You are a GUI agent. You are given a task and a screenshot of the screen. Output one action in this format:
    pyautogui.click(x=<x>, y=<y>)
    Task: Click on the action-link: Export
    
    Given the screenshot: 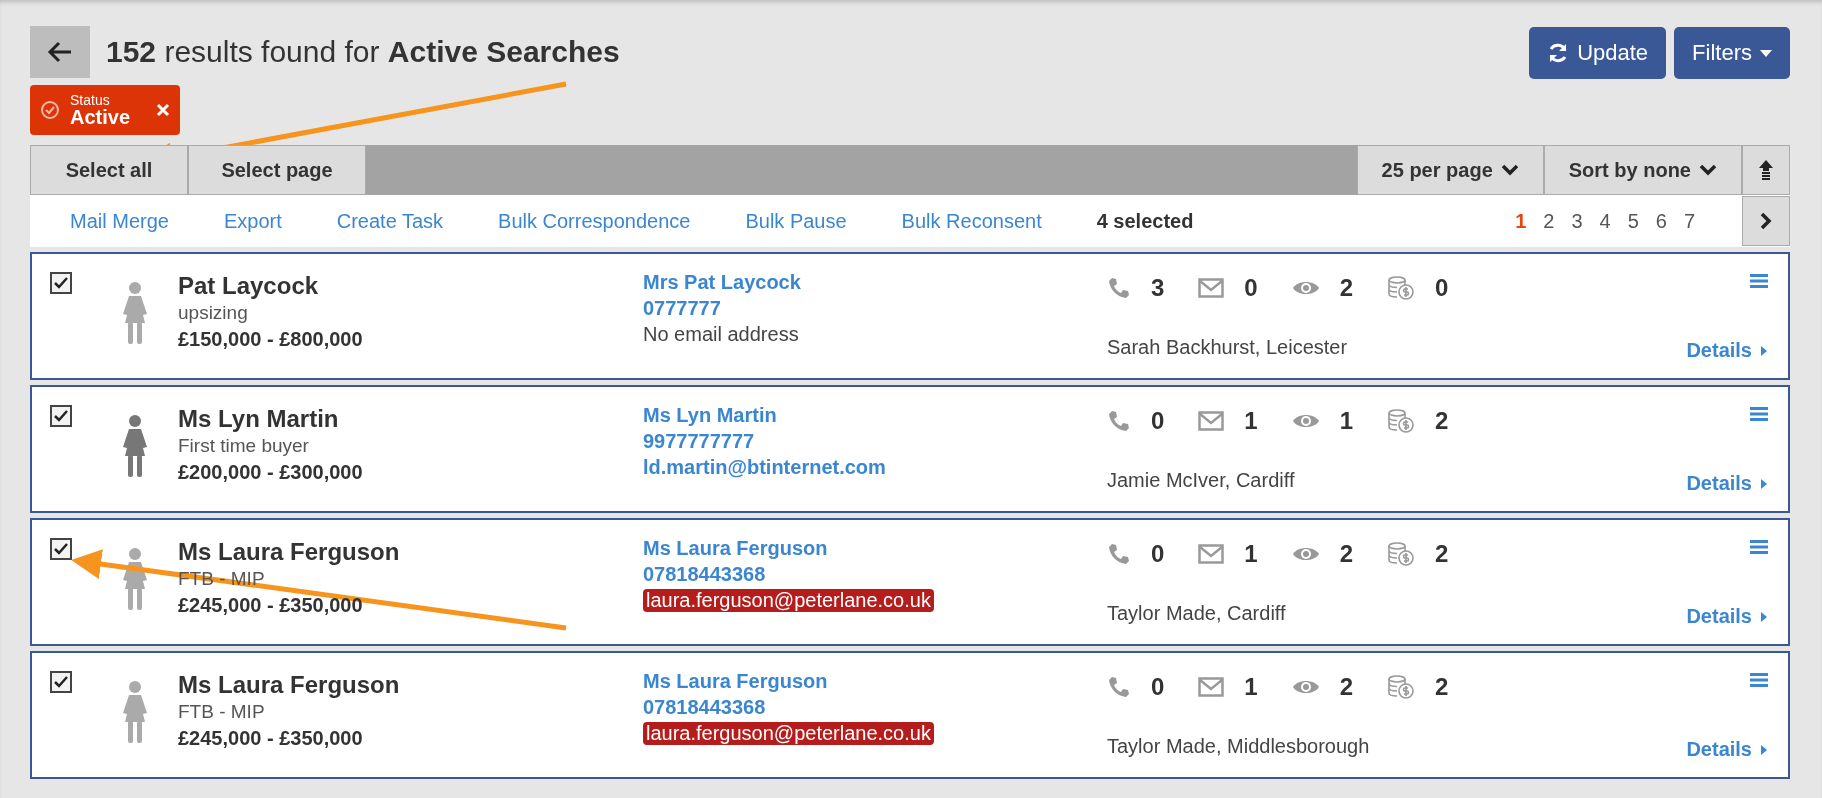 What is the action you would take?
    pyautogui.click(x=252, y=221)
    